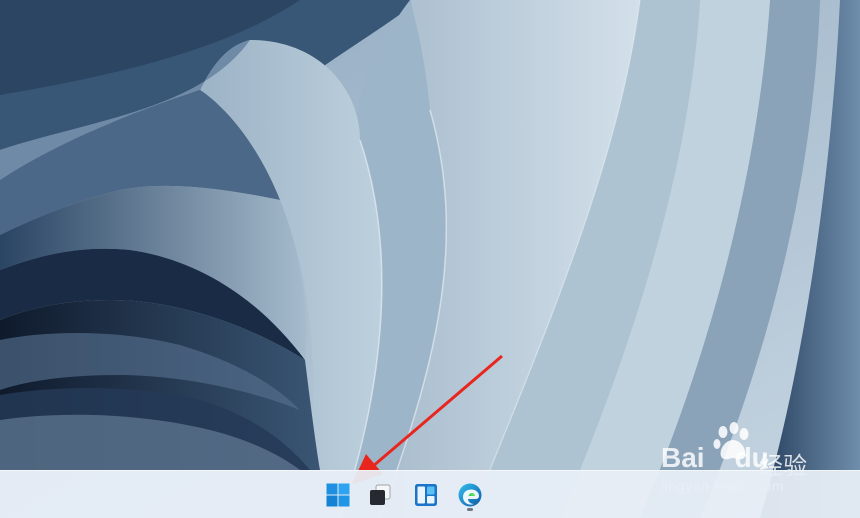 The image size is (860, 518). I want to click on taskbar, so click(430, 494).